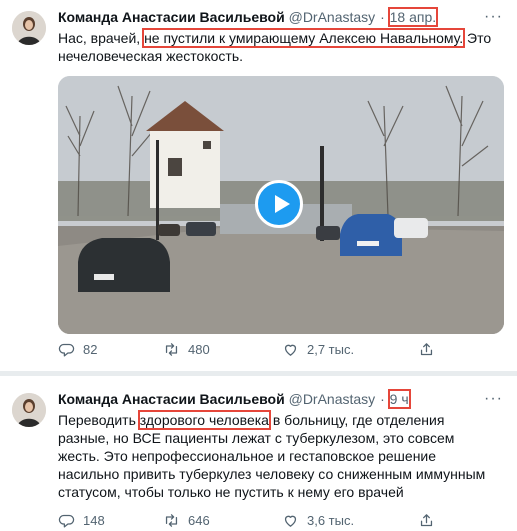 Image resolution: width=517 pixels, height=531 pixels. What do you see at coordinates (258, 521) in the screenshot?
I see `tweet-actions: 148 646 3,6 тыс.` at bounding box center [258, 521].